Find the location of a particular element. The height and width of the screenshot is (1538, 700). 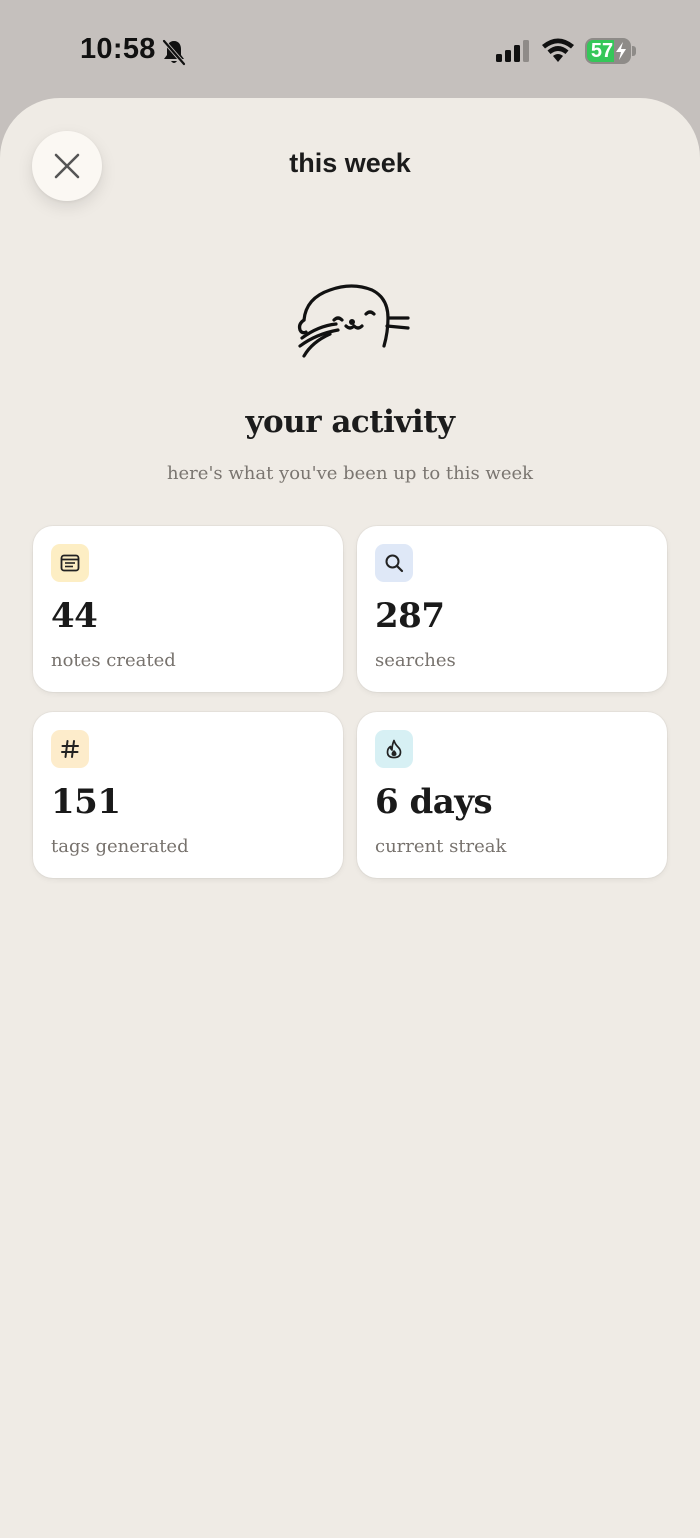

sheet-title: this week is located at coordinates (350, 163).